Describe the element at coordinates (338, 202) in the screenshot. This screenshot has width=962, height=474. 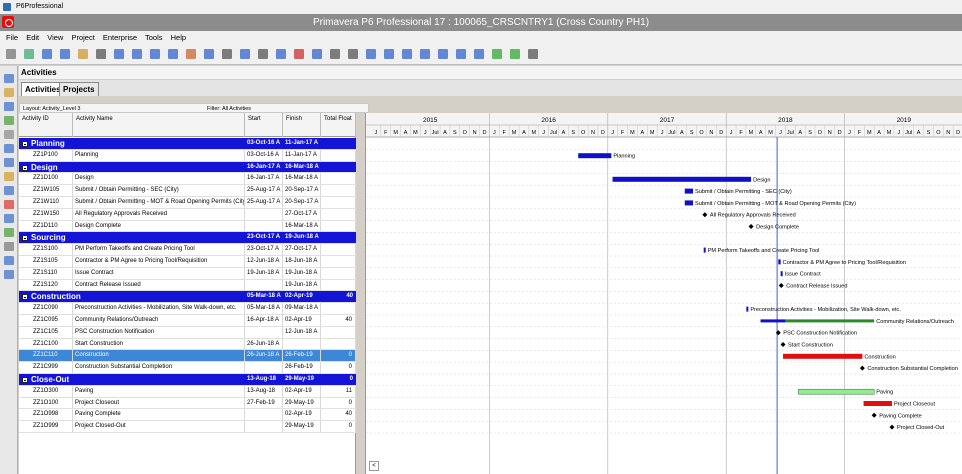
I see `activity-total-float` at that location.